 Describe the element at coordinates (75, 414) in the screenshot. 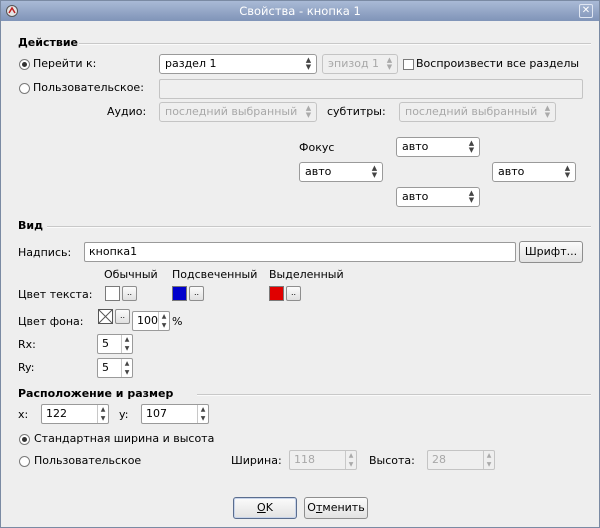

I see `x-spinner: 122 ▲ ▼` at that location.